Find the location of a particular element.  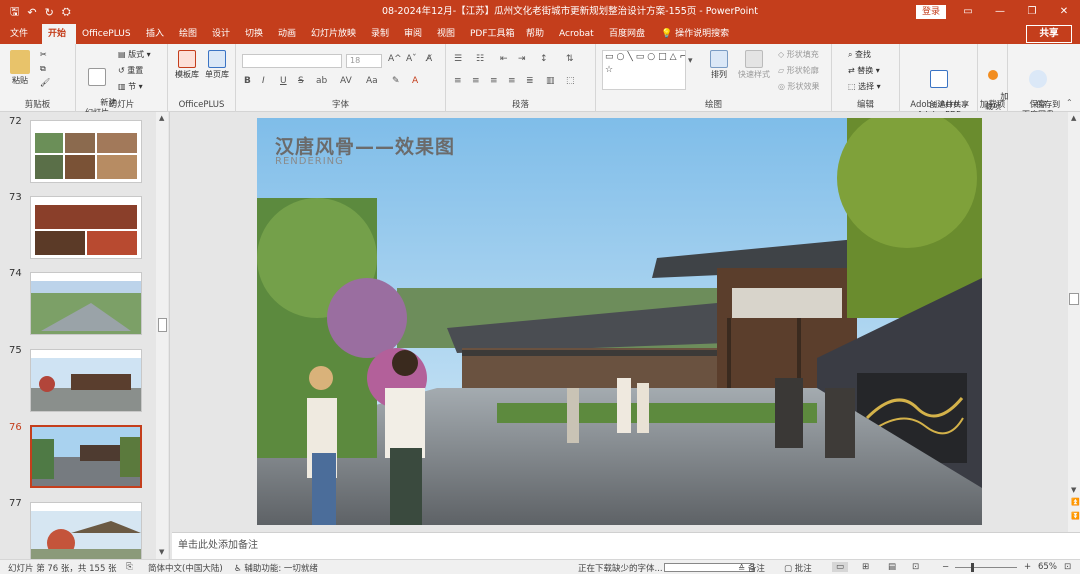

tab-animations: 动画 is located at coordinates (288, 34).